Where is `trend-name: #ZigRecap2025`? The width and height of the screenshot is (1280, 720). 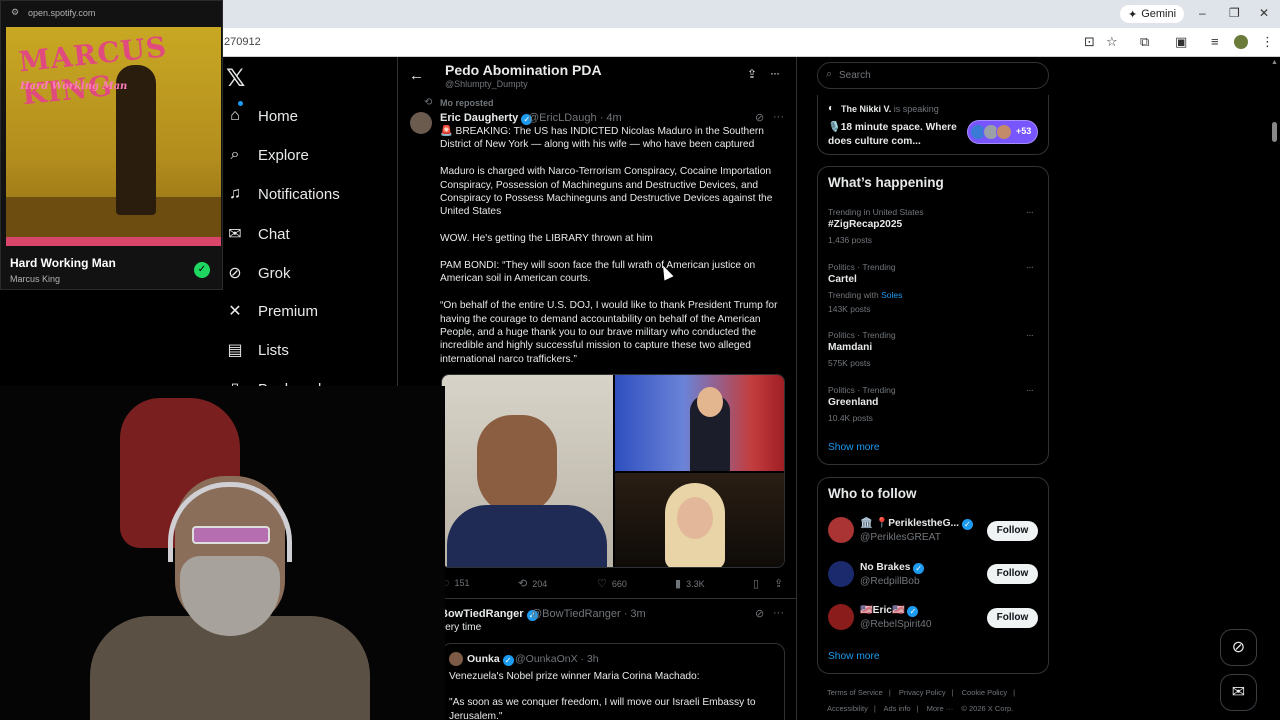
trend-name: #ZigRecap2025 is located at coordinates (865, 224).